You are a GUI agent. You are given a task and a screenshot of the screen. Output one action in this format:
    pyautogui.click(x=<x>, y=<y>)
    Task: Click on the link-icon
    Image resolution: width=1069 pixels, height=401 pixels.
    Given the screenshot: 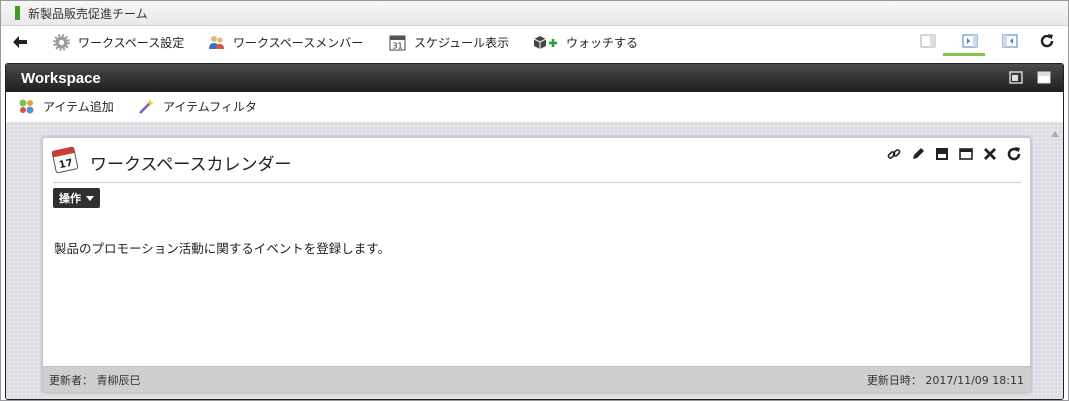 What is the action you would take?
    pyautogui.click(x=894, y=154)
    